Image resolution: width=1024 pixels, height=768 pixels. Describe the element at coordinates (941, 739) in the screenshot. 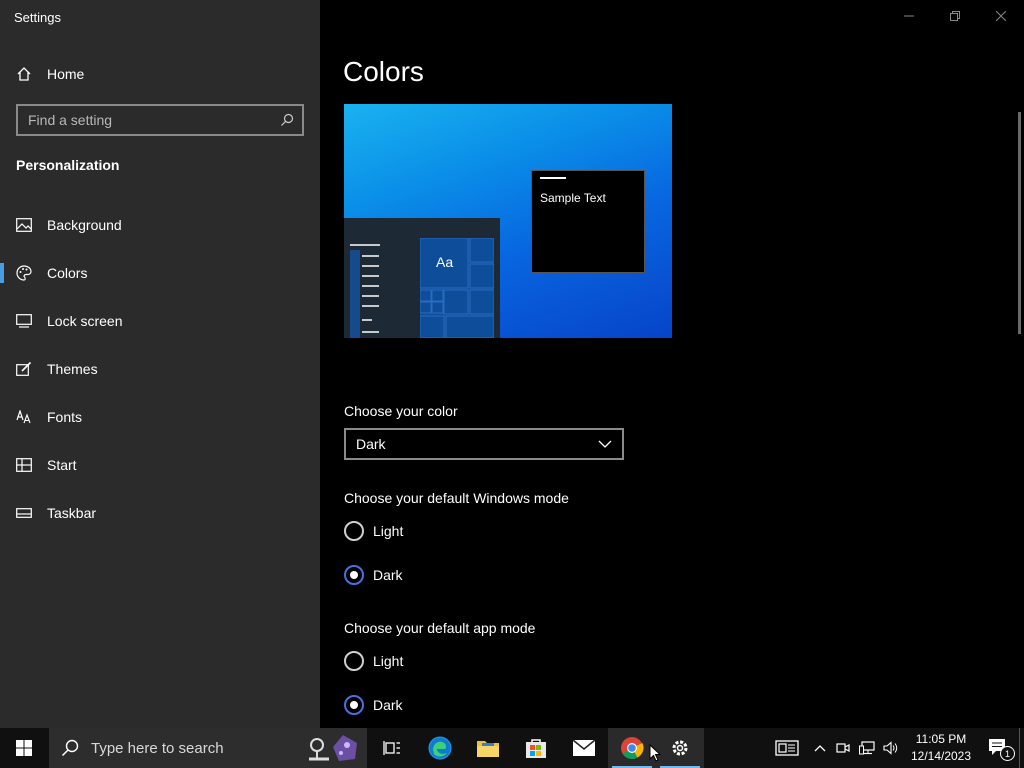

I see `clock-time: 11:05 PM` at that location.